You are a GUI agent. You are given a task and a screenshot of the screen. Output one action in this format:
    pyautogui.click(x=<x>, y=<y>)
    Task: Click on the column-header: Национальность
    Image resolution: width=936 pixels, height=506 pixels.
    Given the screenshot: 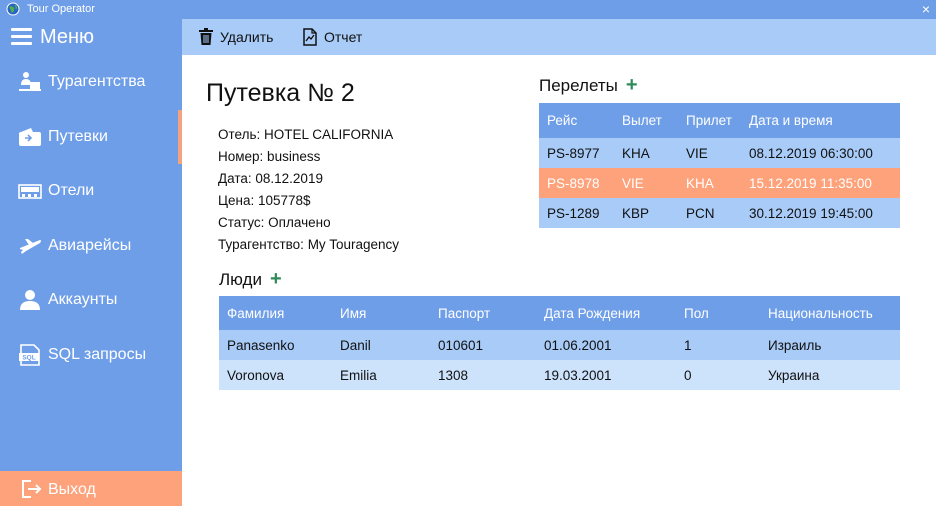 What is the action you would take?
    pyautogui.click(x=830, y=313)
    